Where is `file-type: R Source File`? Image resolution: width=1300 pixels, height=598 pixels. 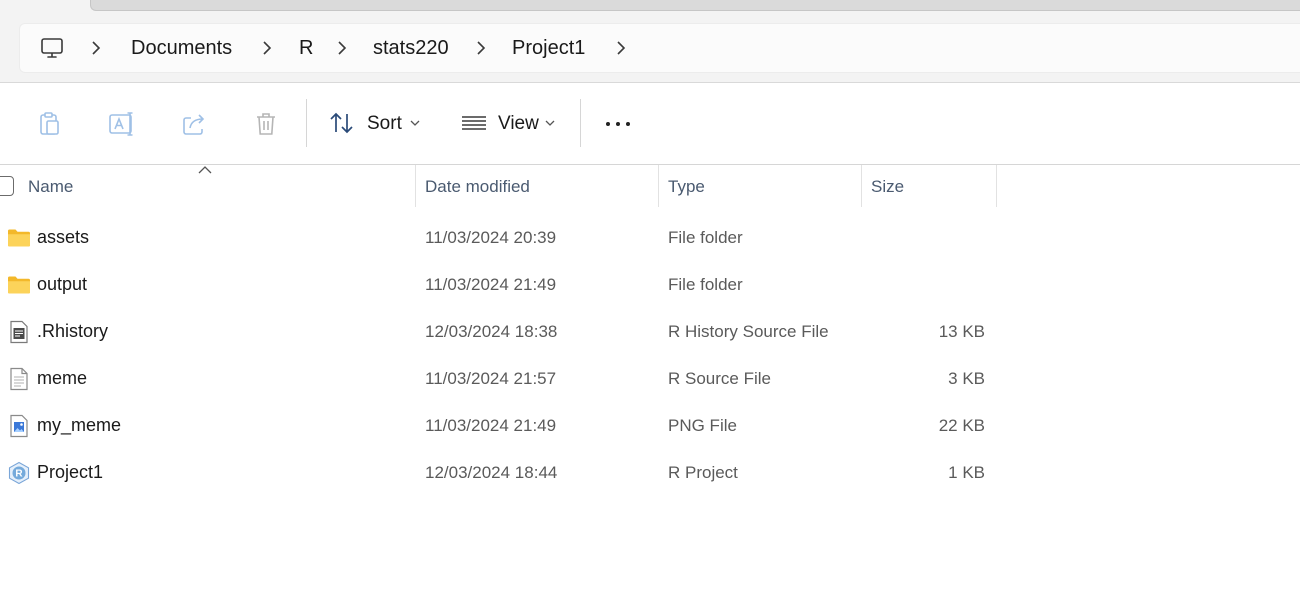
file-type: R Source File is located at coordinates (719, 378).